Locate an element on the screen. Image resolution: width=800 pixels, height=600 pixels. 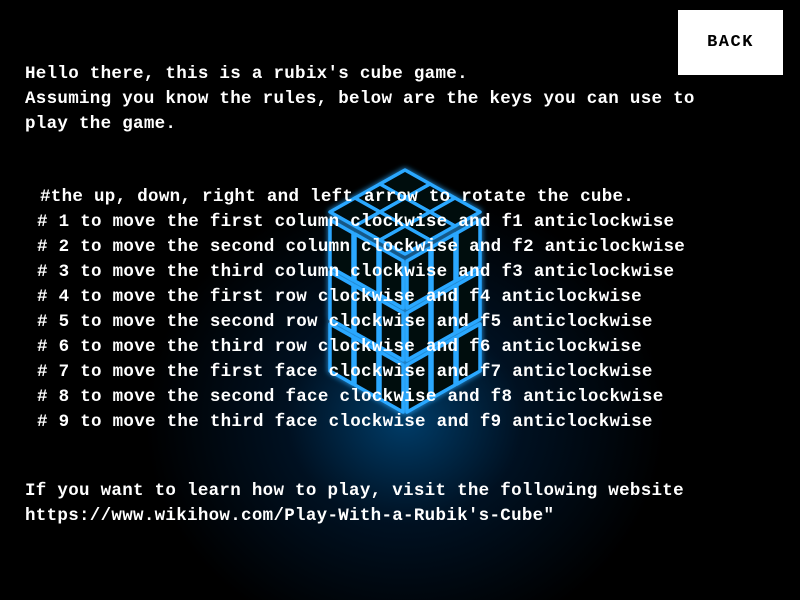
back-button: BACK is located at coordinates (730, 42).